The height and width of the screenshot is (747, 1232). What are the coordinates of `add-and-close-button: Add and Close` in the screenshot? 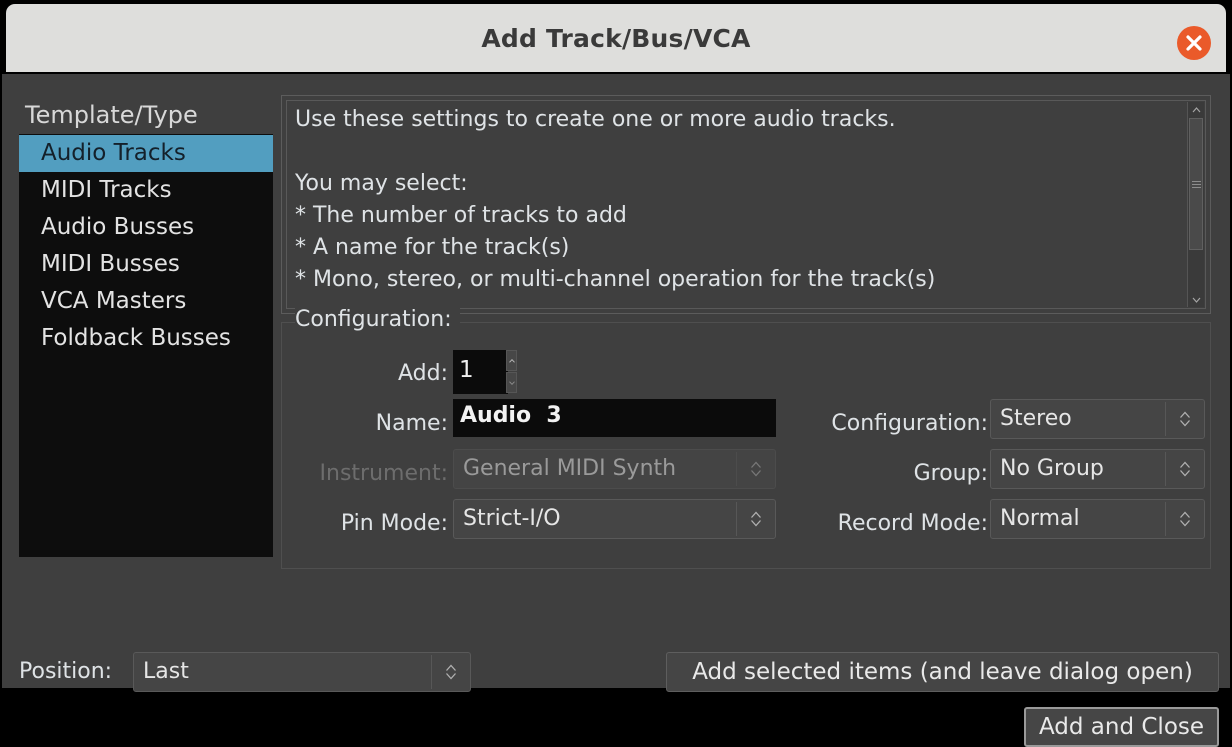 It's located at (1121, 727).